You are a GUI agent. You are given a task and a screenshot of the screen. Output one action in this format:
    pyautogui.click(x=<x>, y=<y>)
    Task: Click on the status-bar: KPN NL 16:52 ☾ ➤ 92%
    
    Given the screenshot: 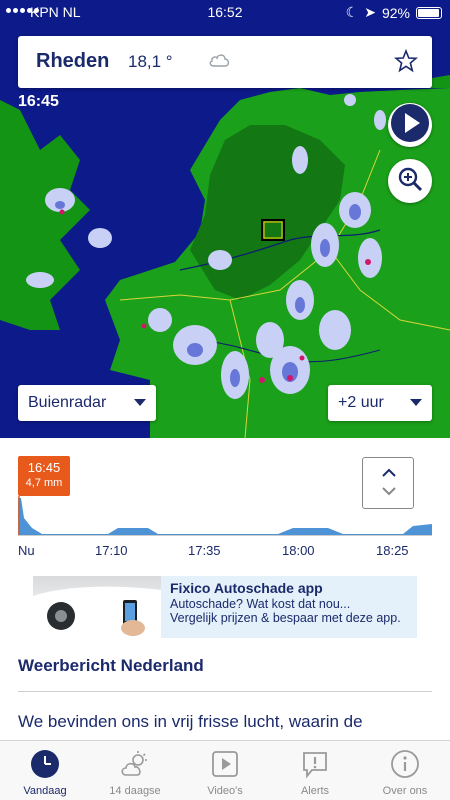 What is the action you would take?
    pyautogui.click(x=225, y=12)
    